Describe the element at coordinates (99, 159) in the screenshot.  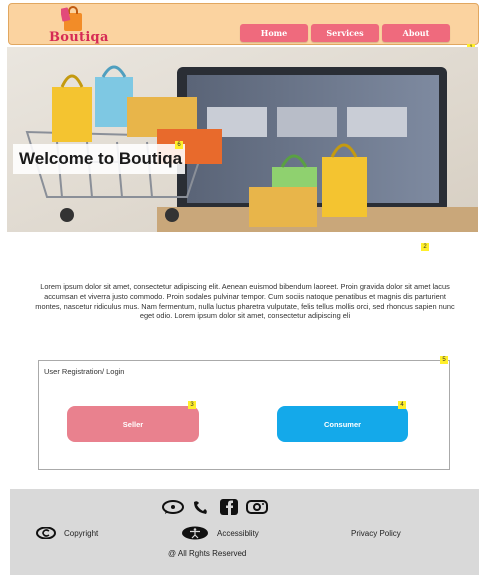
I see `hero-title: Welcome to Boutiqa` at that location.